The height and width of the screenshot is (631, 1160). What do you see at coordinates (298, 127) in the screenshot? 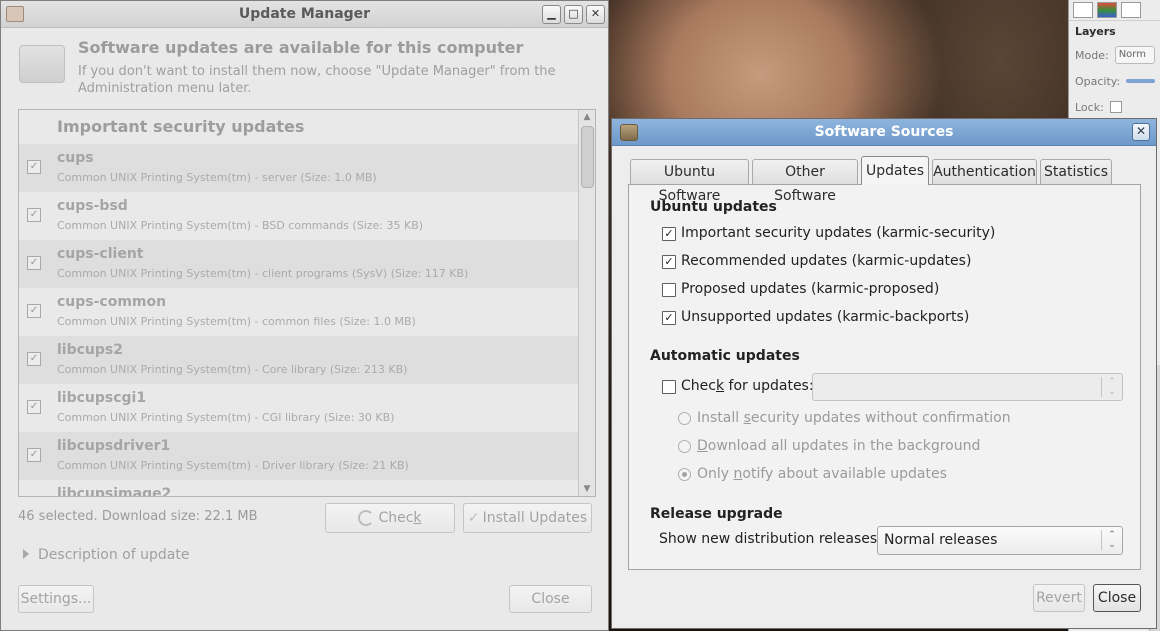
I see `update-category-heading: Important security updates` at bounding box center [298, 127].